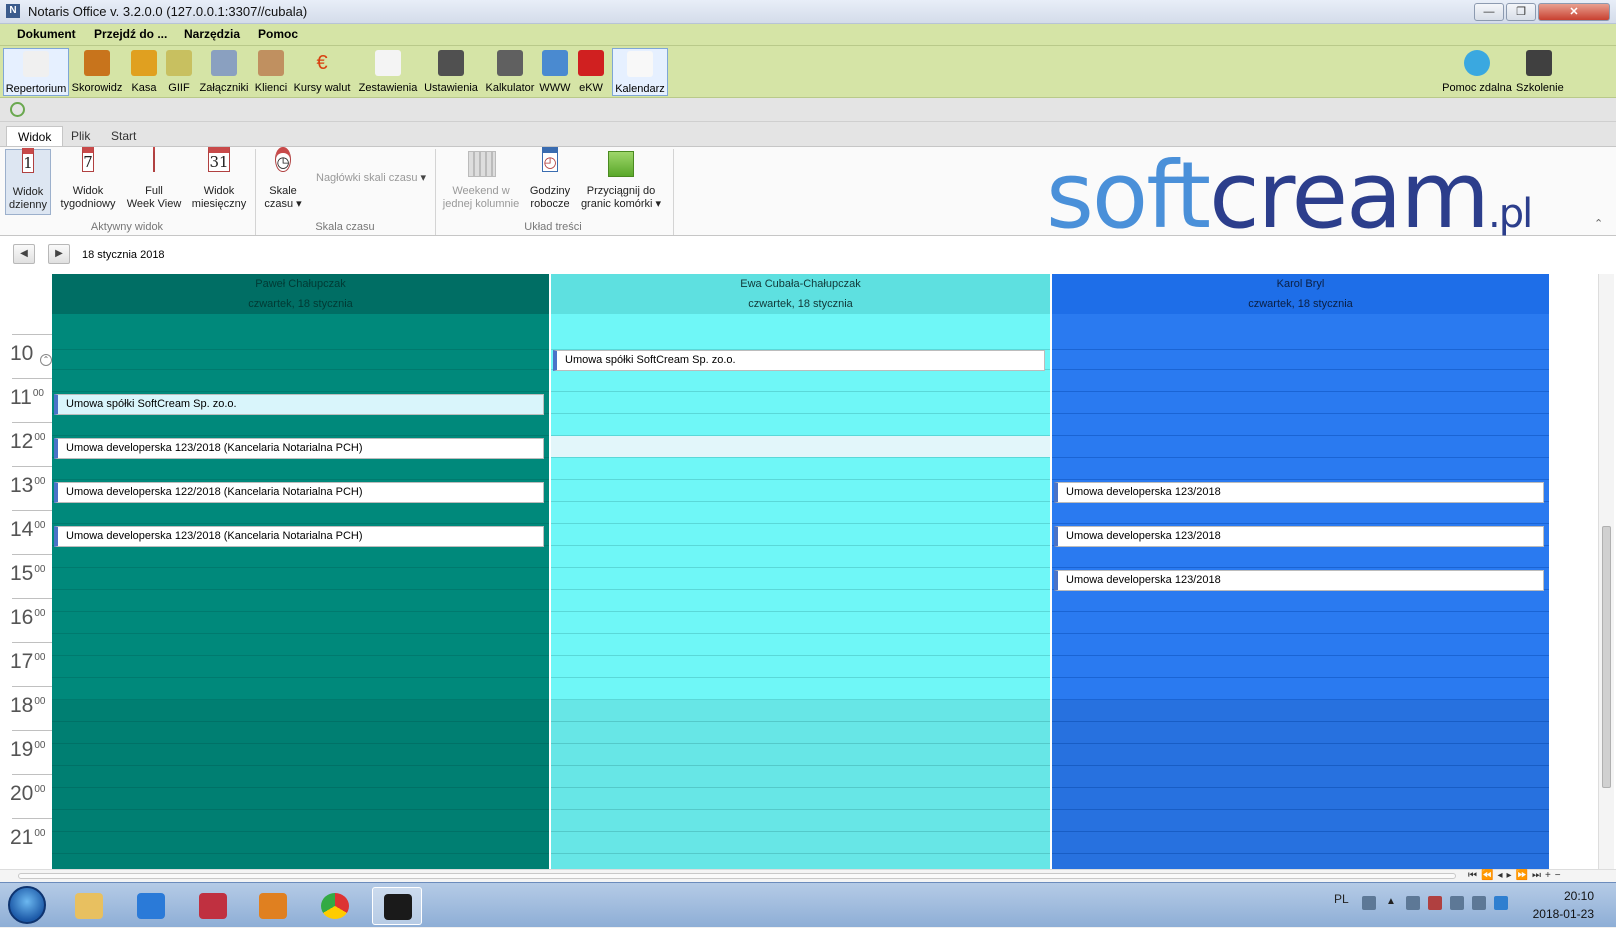 This screenshot has width=1616, height=928. I want to click on minimize-button: —, so click(1489, 12).